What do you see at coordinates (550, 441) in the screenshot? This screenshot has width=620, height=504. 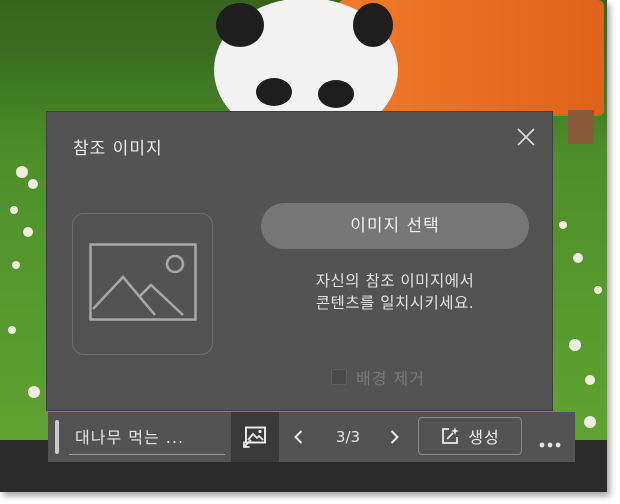 I see `more-options-button` at bounding box center [550, 441].